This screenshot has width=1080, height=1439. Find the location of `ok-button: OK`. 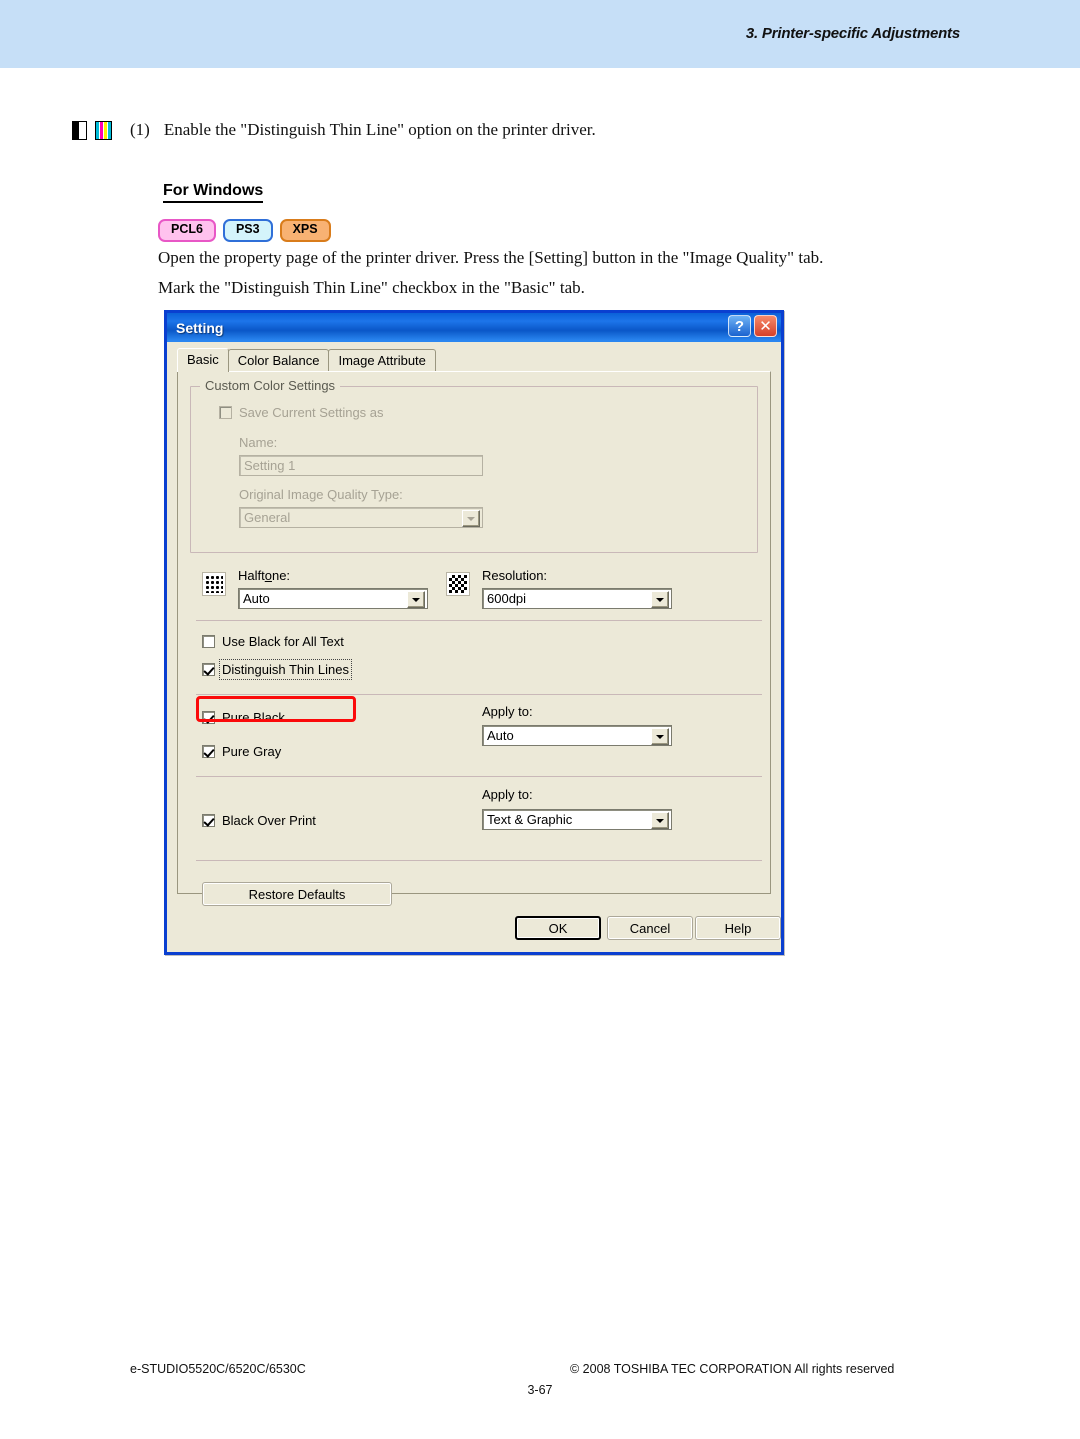

ok-button: OK is located at coordinates (558, 928).